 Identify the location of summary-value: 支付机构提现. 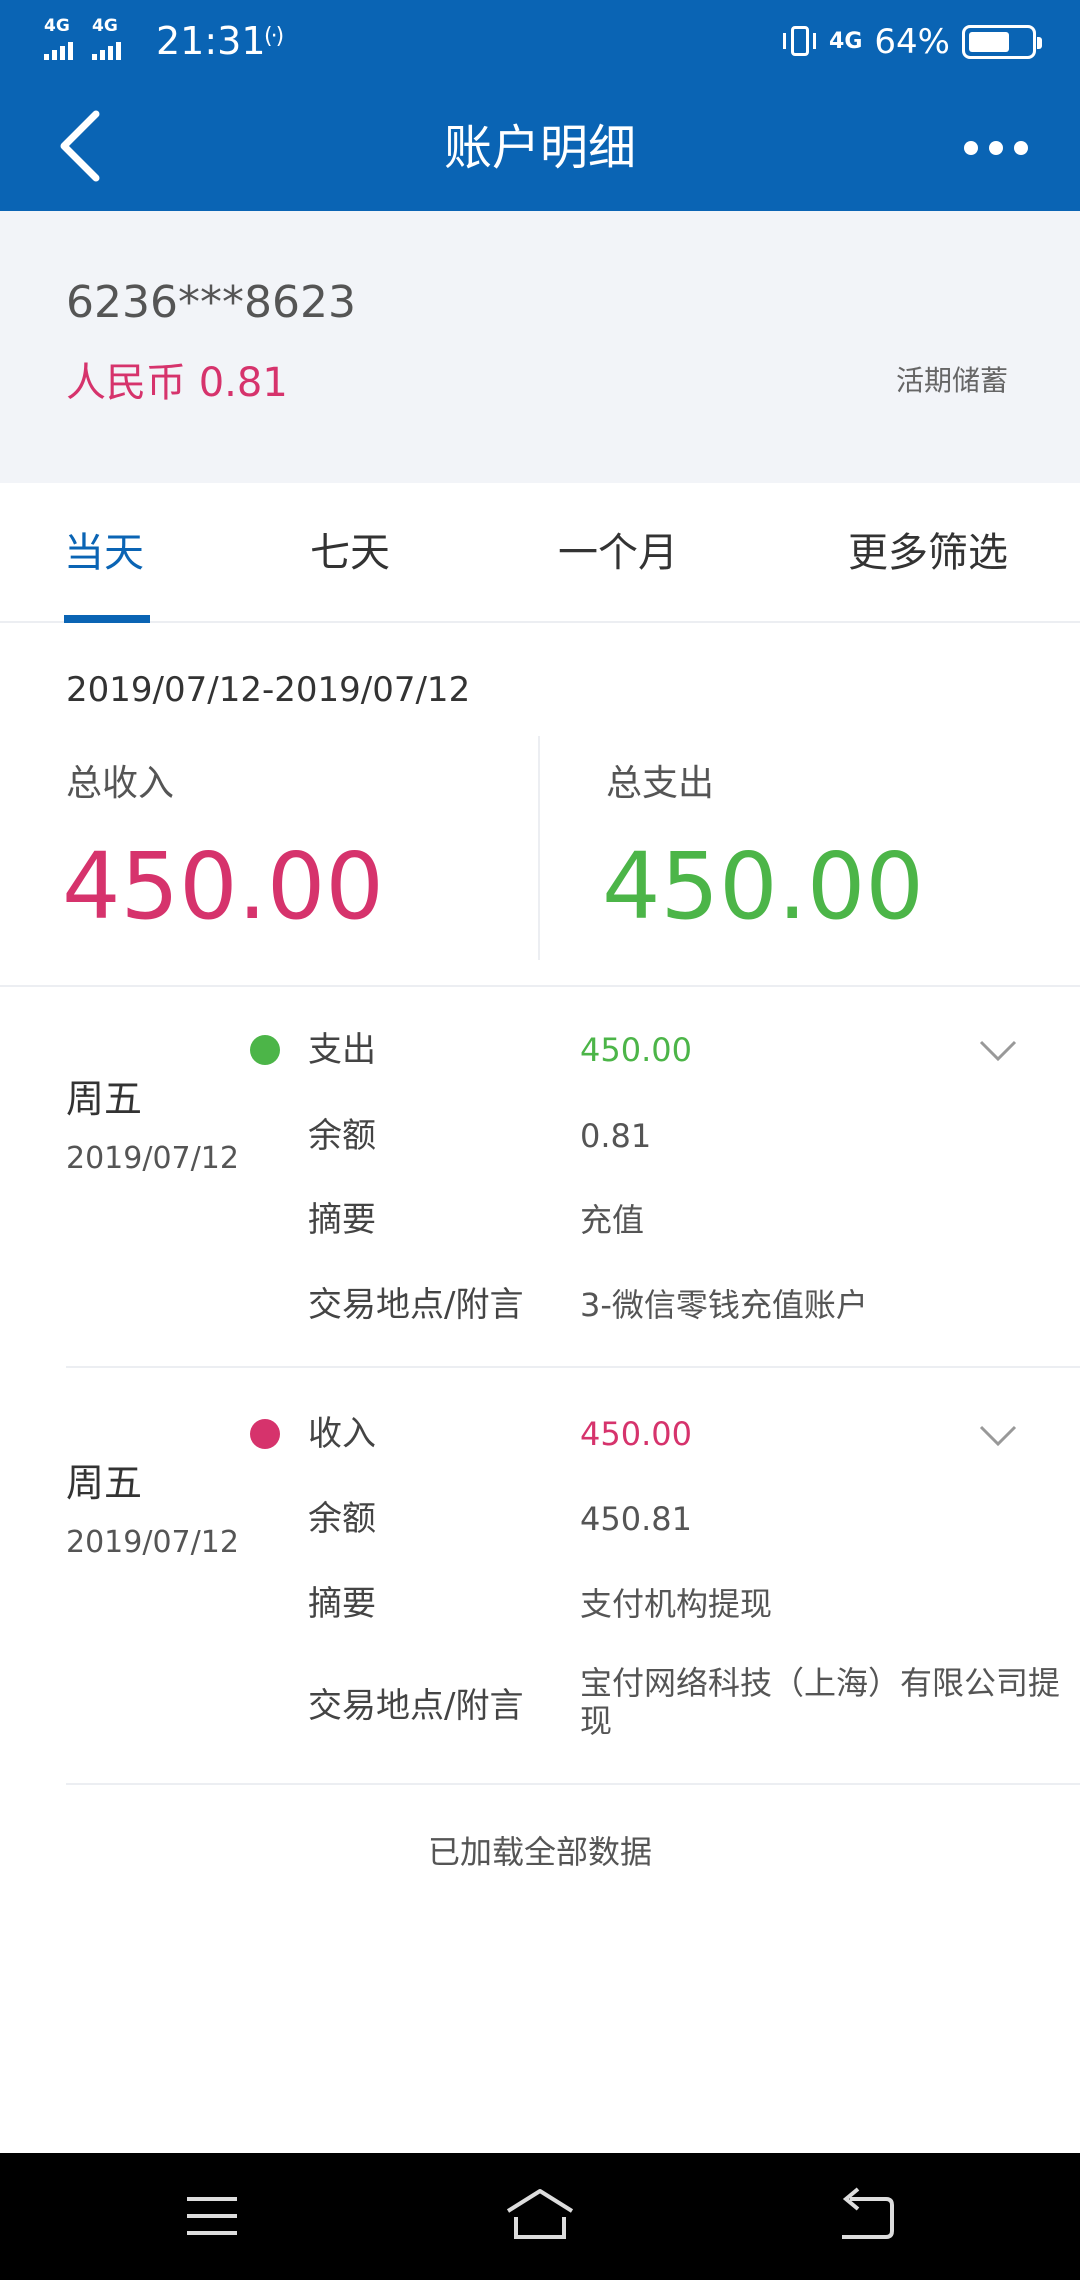
(676, 1604).